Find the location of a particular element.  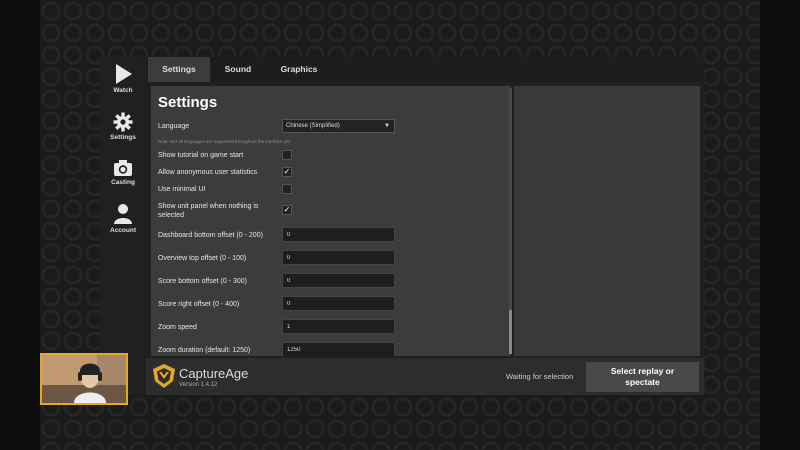

score-right-offset-input is located at coordinates (338, 303).